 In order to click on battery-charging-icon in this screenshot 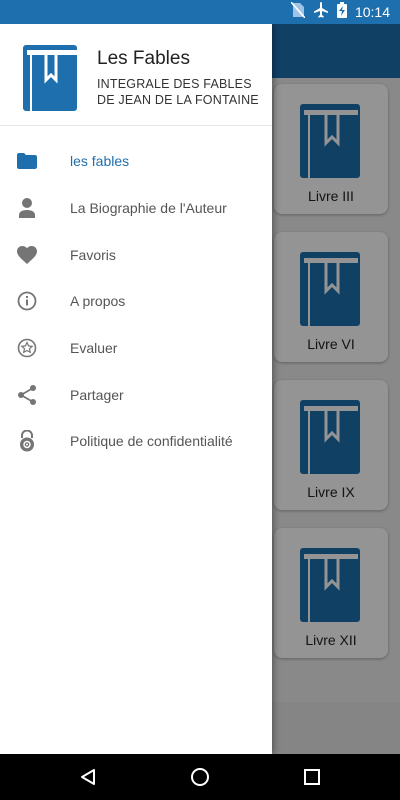, I will do `click(341, 12)`.